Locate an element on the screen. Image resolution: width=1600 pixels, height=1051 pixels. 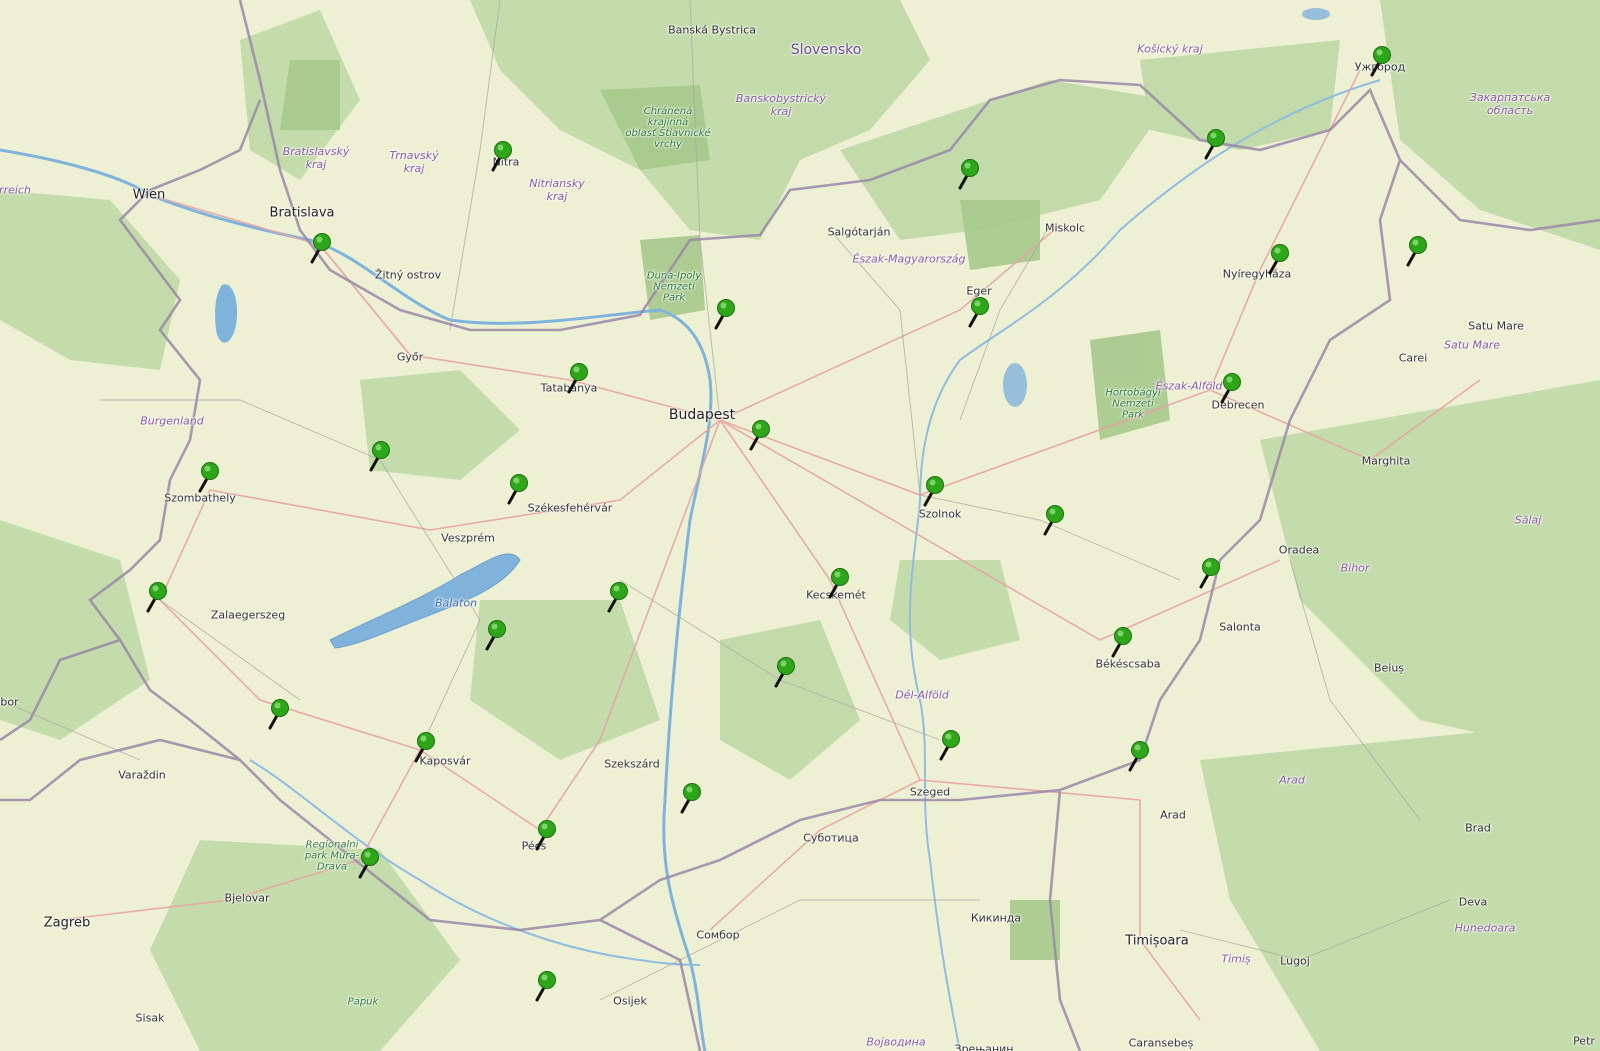
map-marker-kecskemet is located at coordinates (839, 583).